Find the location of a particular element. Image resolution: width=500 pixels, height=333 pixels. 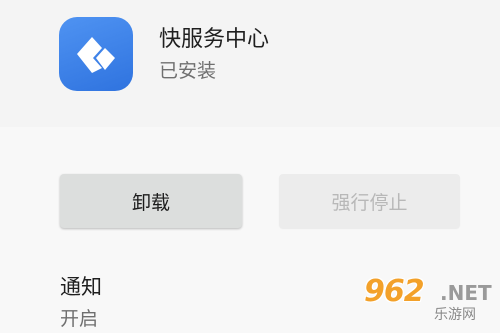

kuai-service-logo-icon is located at coordinates (96, 55).